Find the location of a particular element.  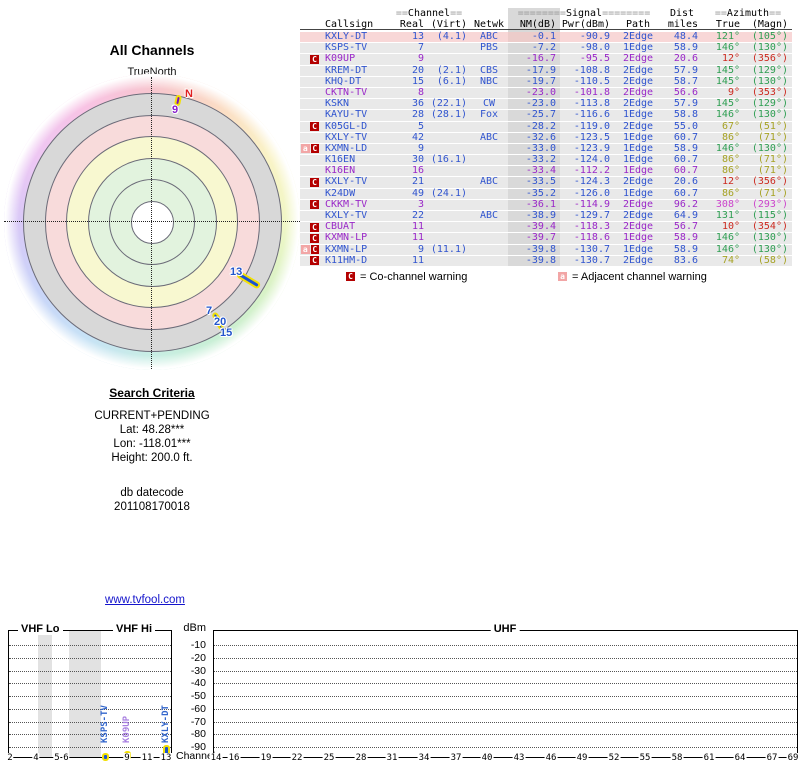

real-channel: 9 is located at coordinates (420, 59).